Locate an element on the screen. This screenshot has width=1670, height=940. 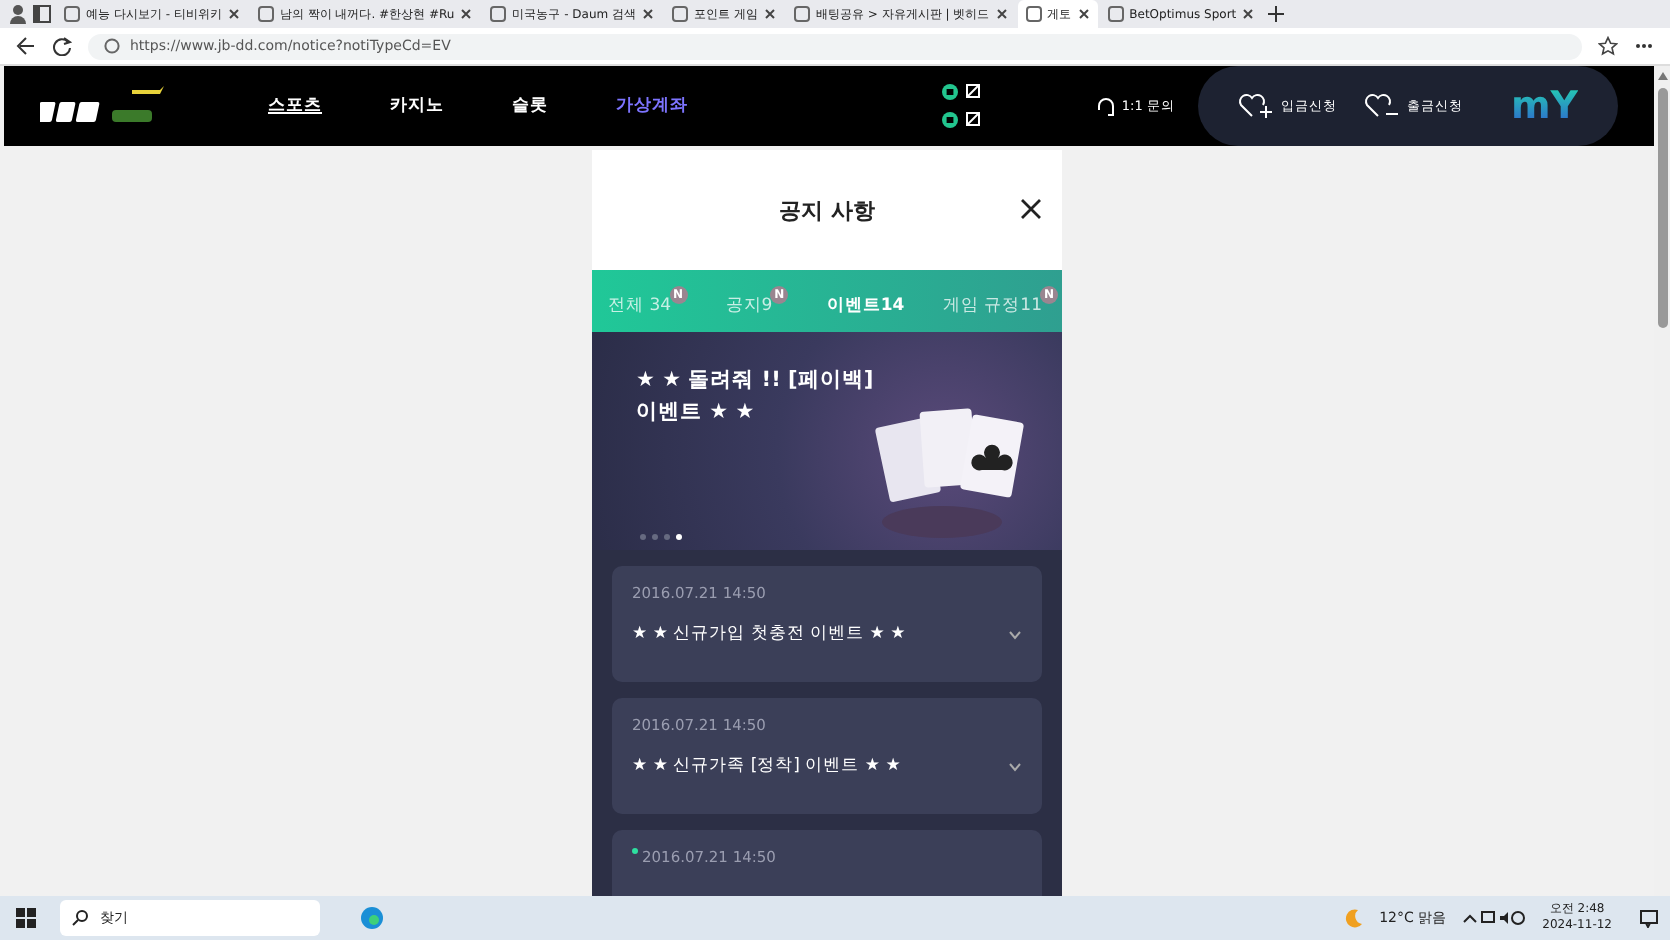
search-icon is located at coordinates (80, 918).